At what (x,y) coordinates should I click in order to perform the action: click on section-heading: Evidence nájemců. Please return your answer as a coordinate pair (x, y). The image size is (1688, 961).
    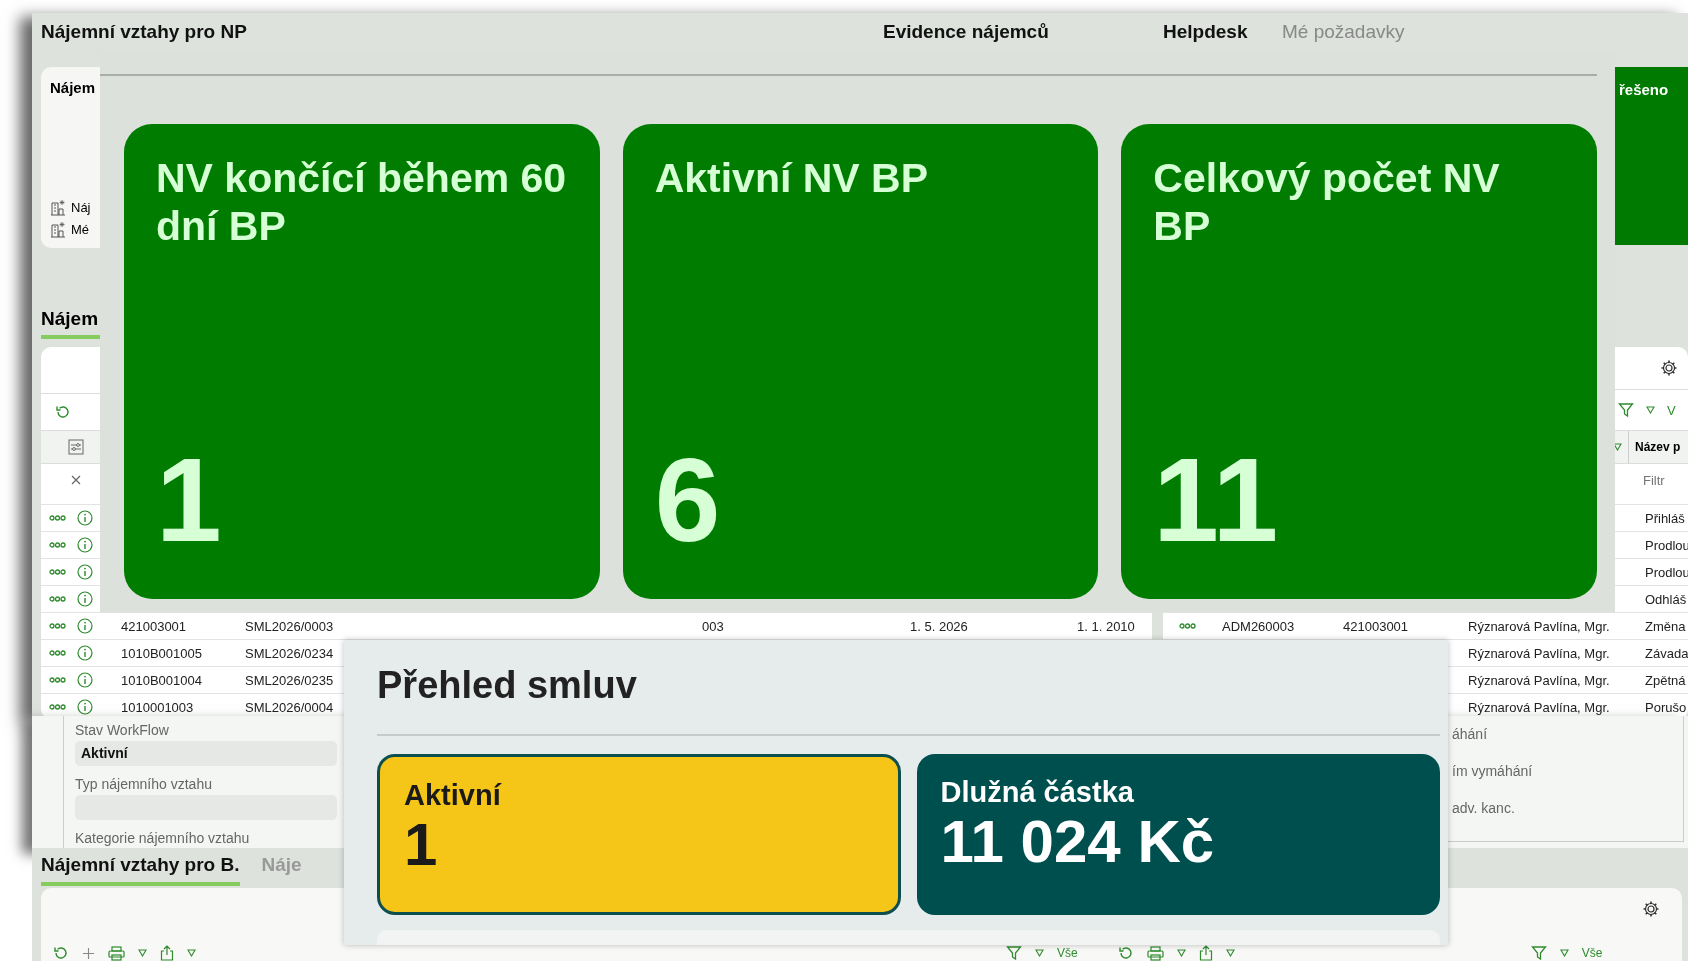
    Looking at the image, I should click on (966, 32).